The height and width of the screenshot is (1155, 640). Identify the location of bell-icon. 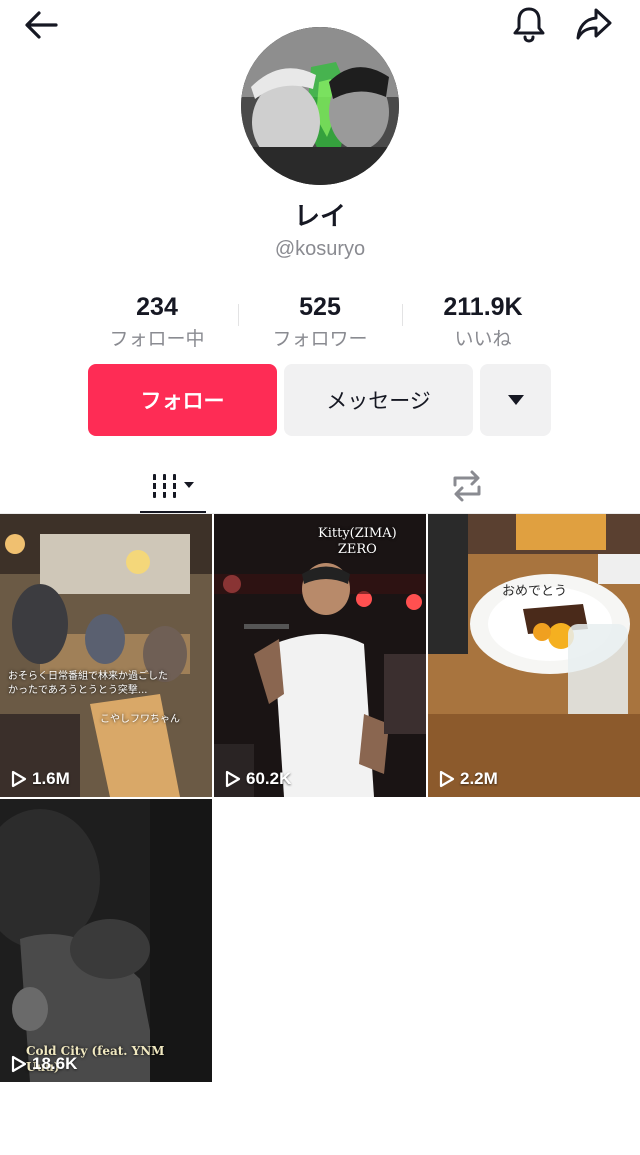
(529, 25).